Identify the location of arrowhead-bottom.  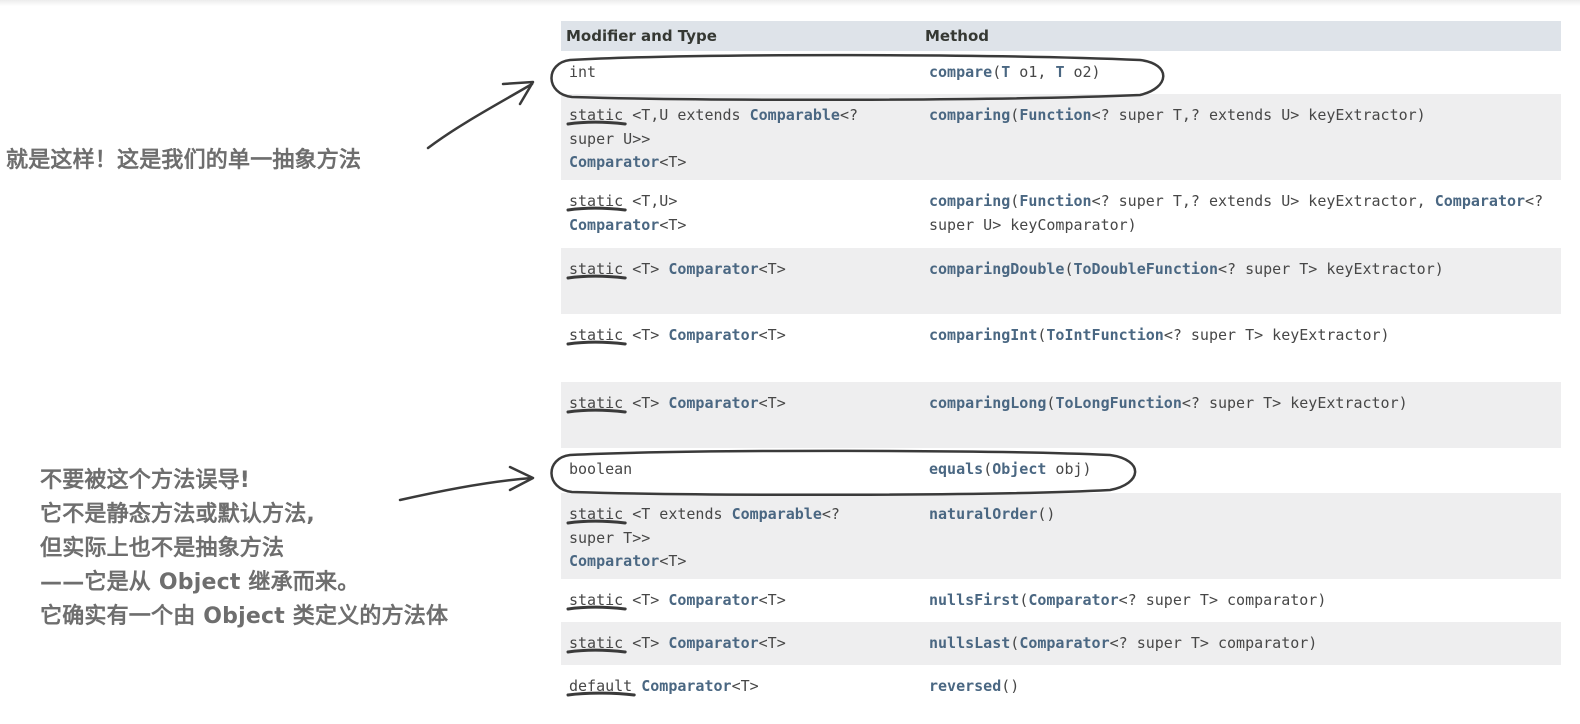
(521, 478).